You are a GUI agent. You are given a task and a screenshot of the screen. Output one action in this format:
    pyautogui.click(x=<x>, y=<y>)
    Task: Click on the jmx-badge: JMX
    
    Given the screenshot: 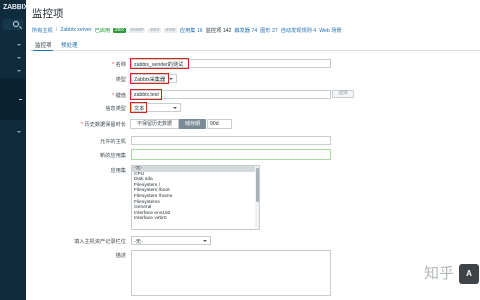 What is the action you would take?
    pyautogui.click(x=155, y=30)
    